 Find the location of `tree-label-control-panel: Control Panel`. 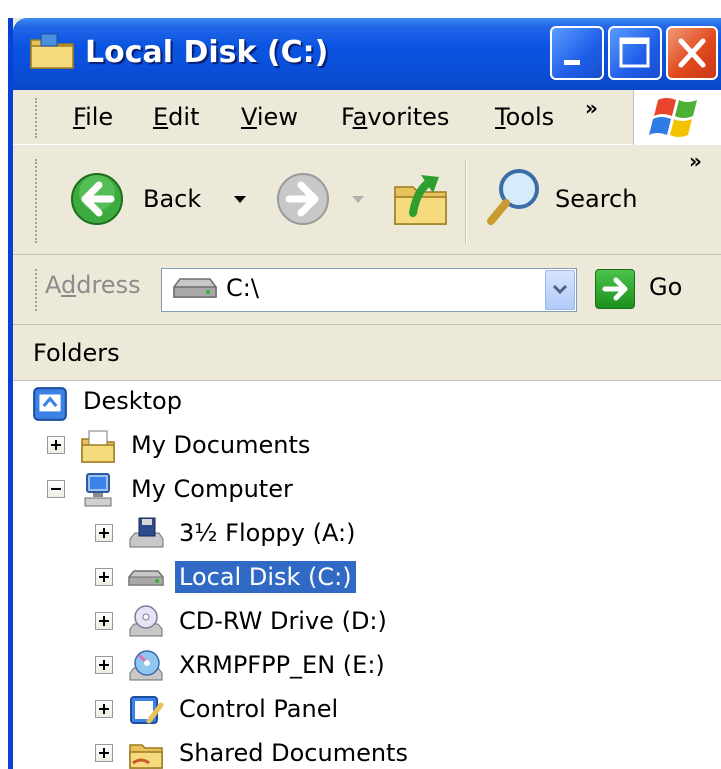

tree-label-control-panel: Control Panel is located at coordinates (259, 709).